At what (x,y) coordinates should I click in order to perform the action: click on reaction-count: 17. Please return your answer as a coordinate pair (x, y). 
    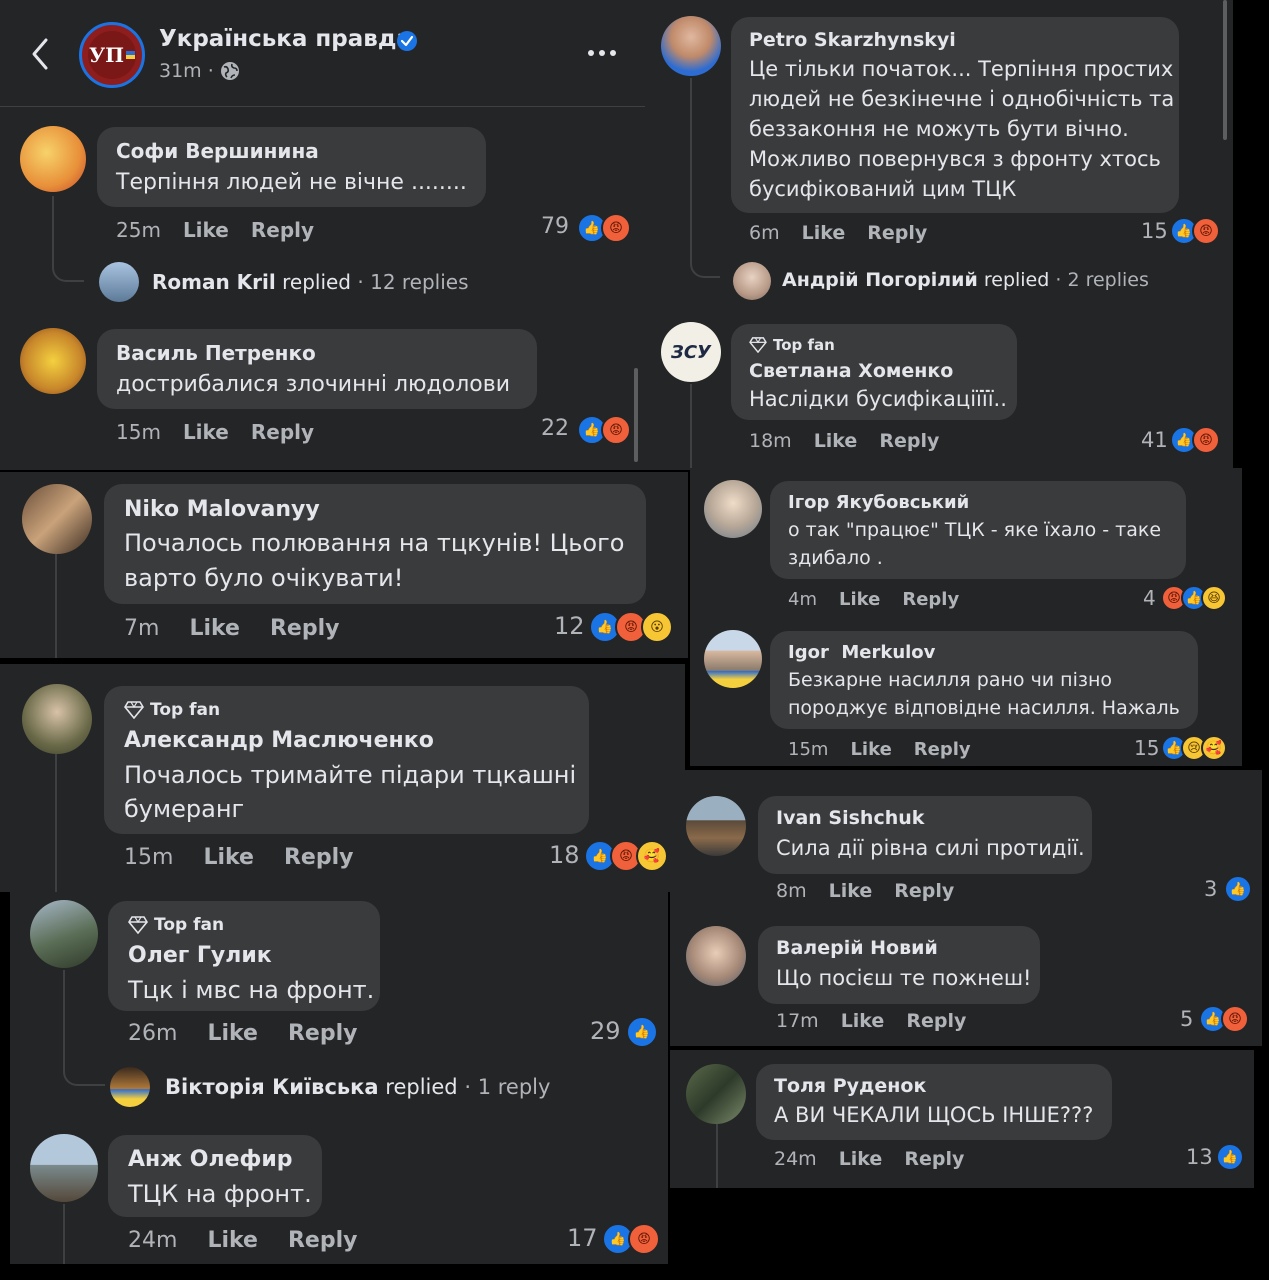
    Looking at the image, I should click on (582, 1238).